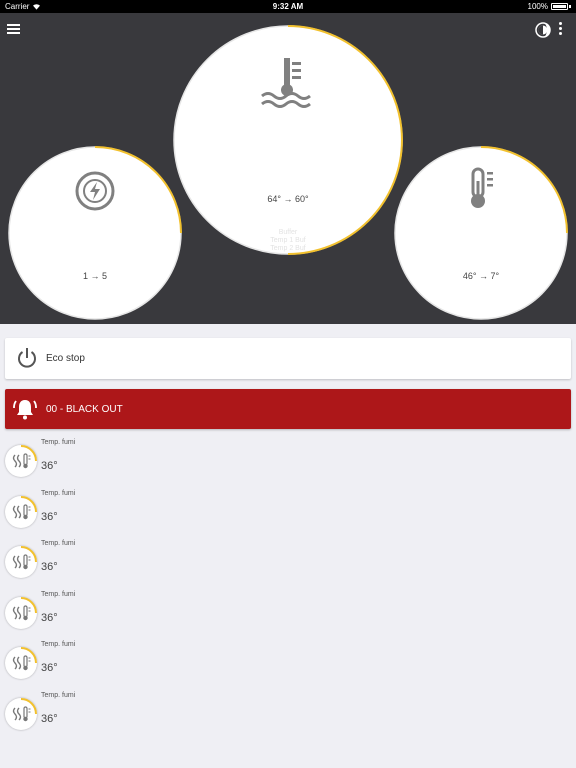 Image resolution: width=576 pixels, height=768 pixels. I want to click on gauge-temperature-value: 46° → 7°, so click(481, 276).